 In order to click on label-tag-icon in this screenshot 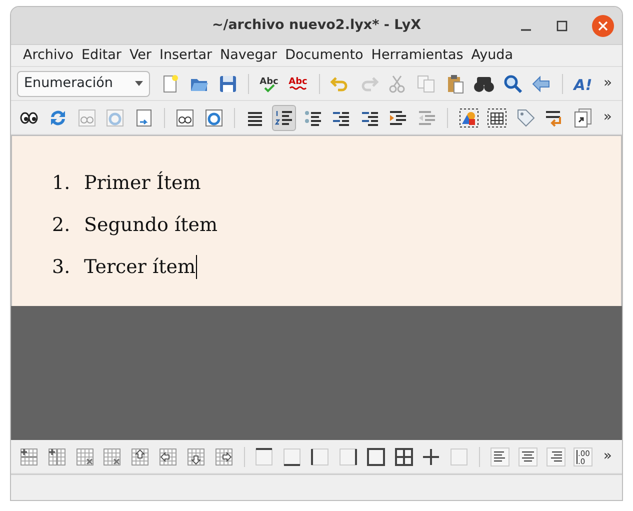, I will do `click(526, 118)`.